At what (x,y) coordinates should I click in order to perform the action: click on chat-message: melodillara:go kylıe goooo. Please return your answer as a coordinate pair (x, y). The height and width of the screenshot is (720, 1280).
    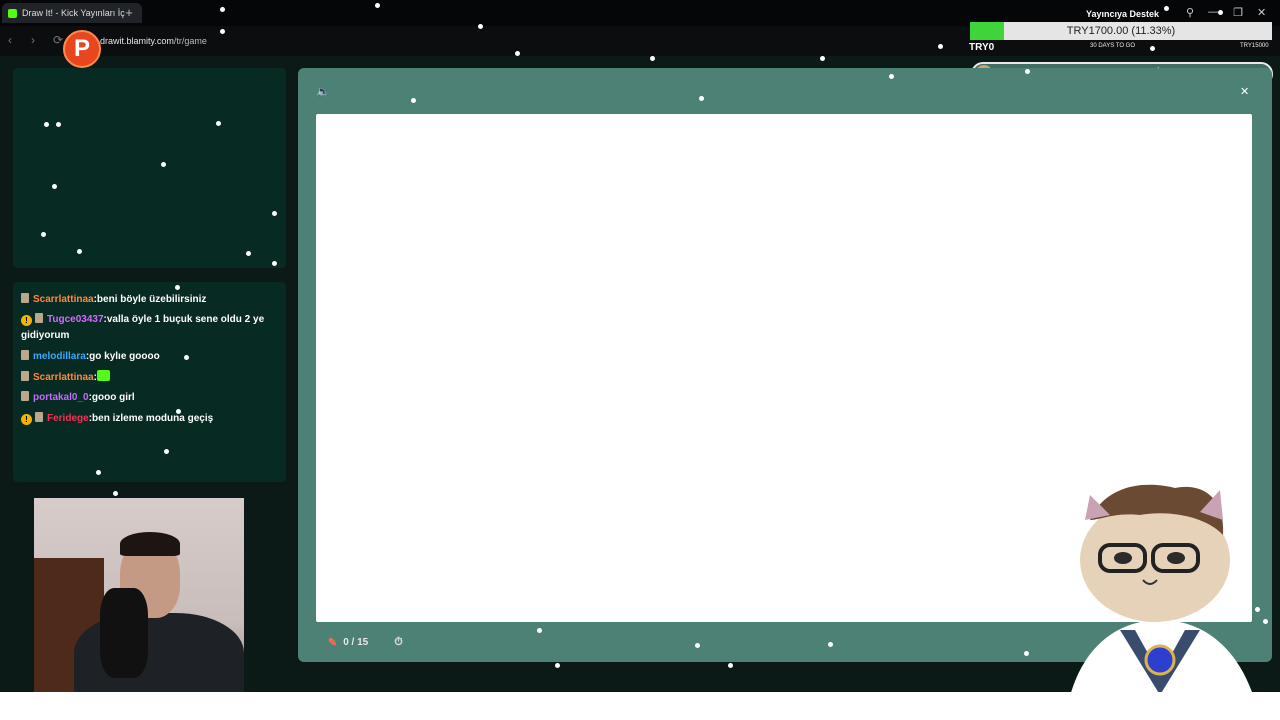
    Looking at the image, I should click on (150, 357).